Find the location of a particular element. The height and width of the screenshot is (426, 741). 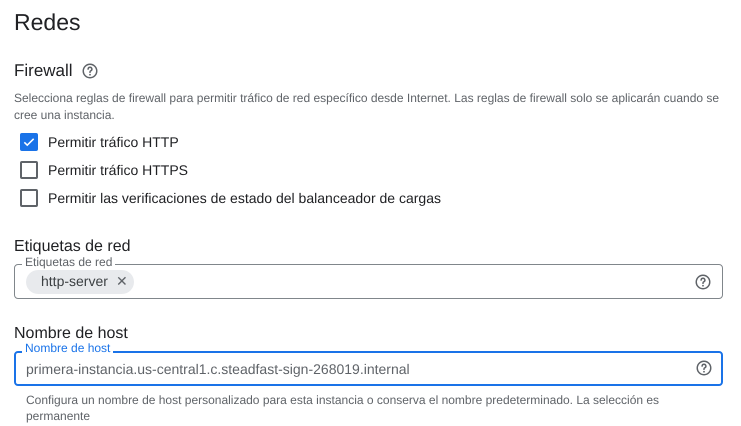

description-text: Selecciona reglas de firewall para permitir tráfico de red específico desde Internet. Las reglas de firewall solo se aplicarán cuando se cree una instancia. is located at coordinates (367, 107).